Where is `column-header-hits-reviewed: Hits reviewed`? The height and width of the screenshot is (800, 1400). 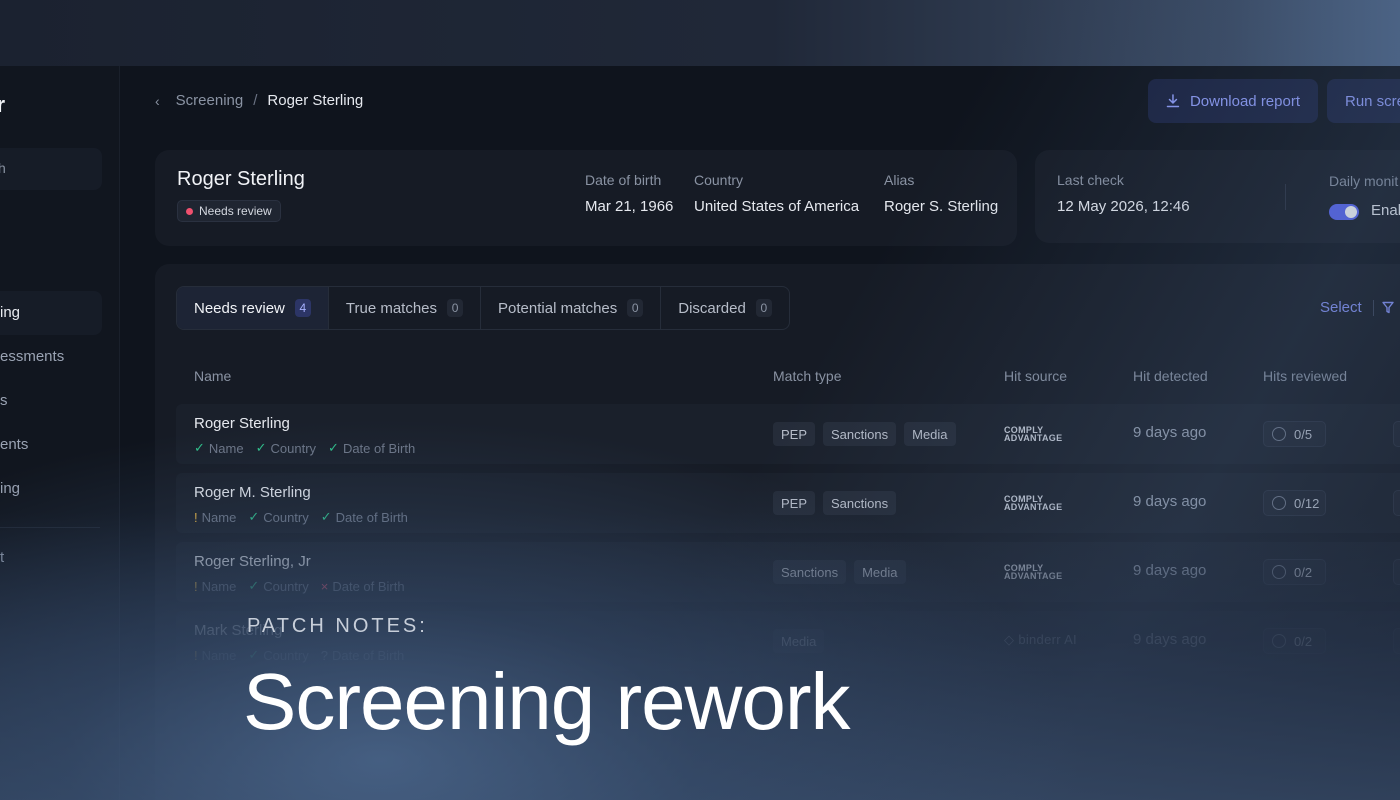
column-header-hits-reviewed: Hits reviewed is located at coordinates (1305, 376).